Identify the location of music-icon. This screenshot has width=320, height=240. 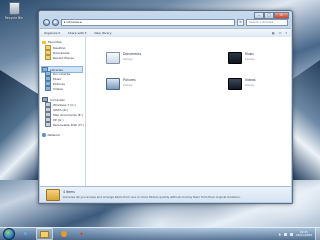
(235, 58).